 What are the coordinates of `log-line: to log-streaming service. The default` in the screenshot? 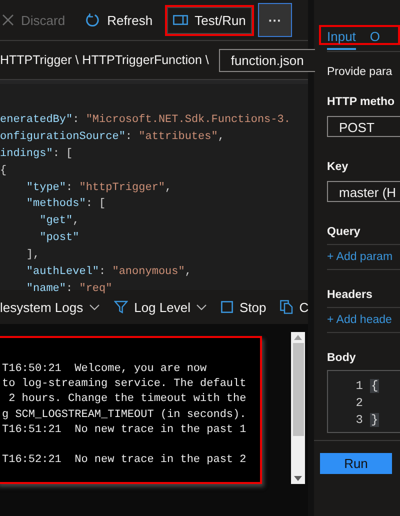 It's located at (125, 384).